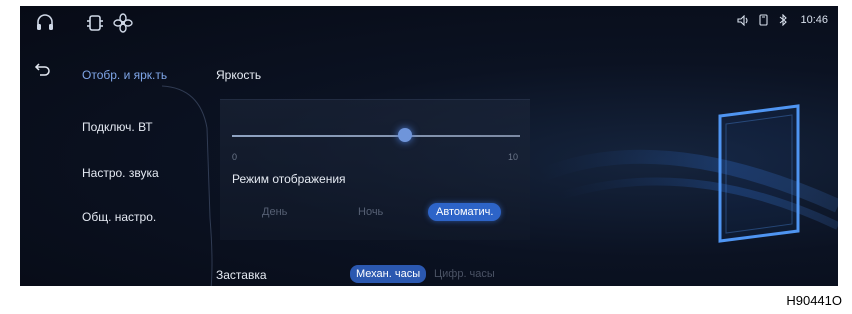  I want to click on screensaver-mechanical-button: Механ. часы, so click(388, 274).